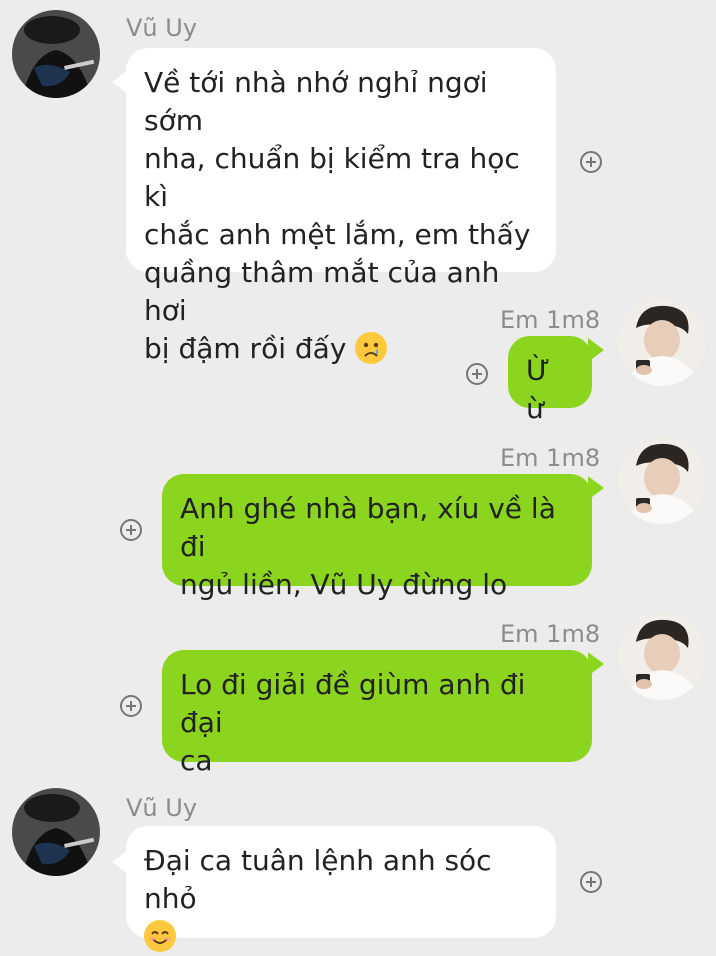 This screenshot has height=956, width=716. Describe the element at coordinates (322, 291) in the screenshot. I see `message-line: quầng thâm mắt của anh hơi` at that location.